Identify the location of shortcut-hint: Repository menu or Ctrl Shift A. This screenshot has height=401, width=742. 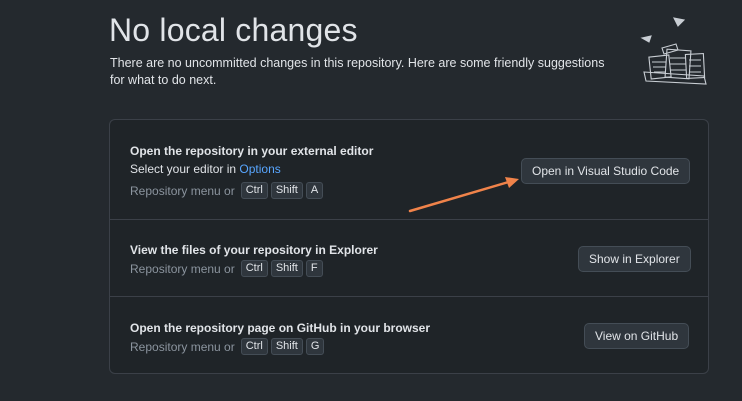
(227, 190).